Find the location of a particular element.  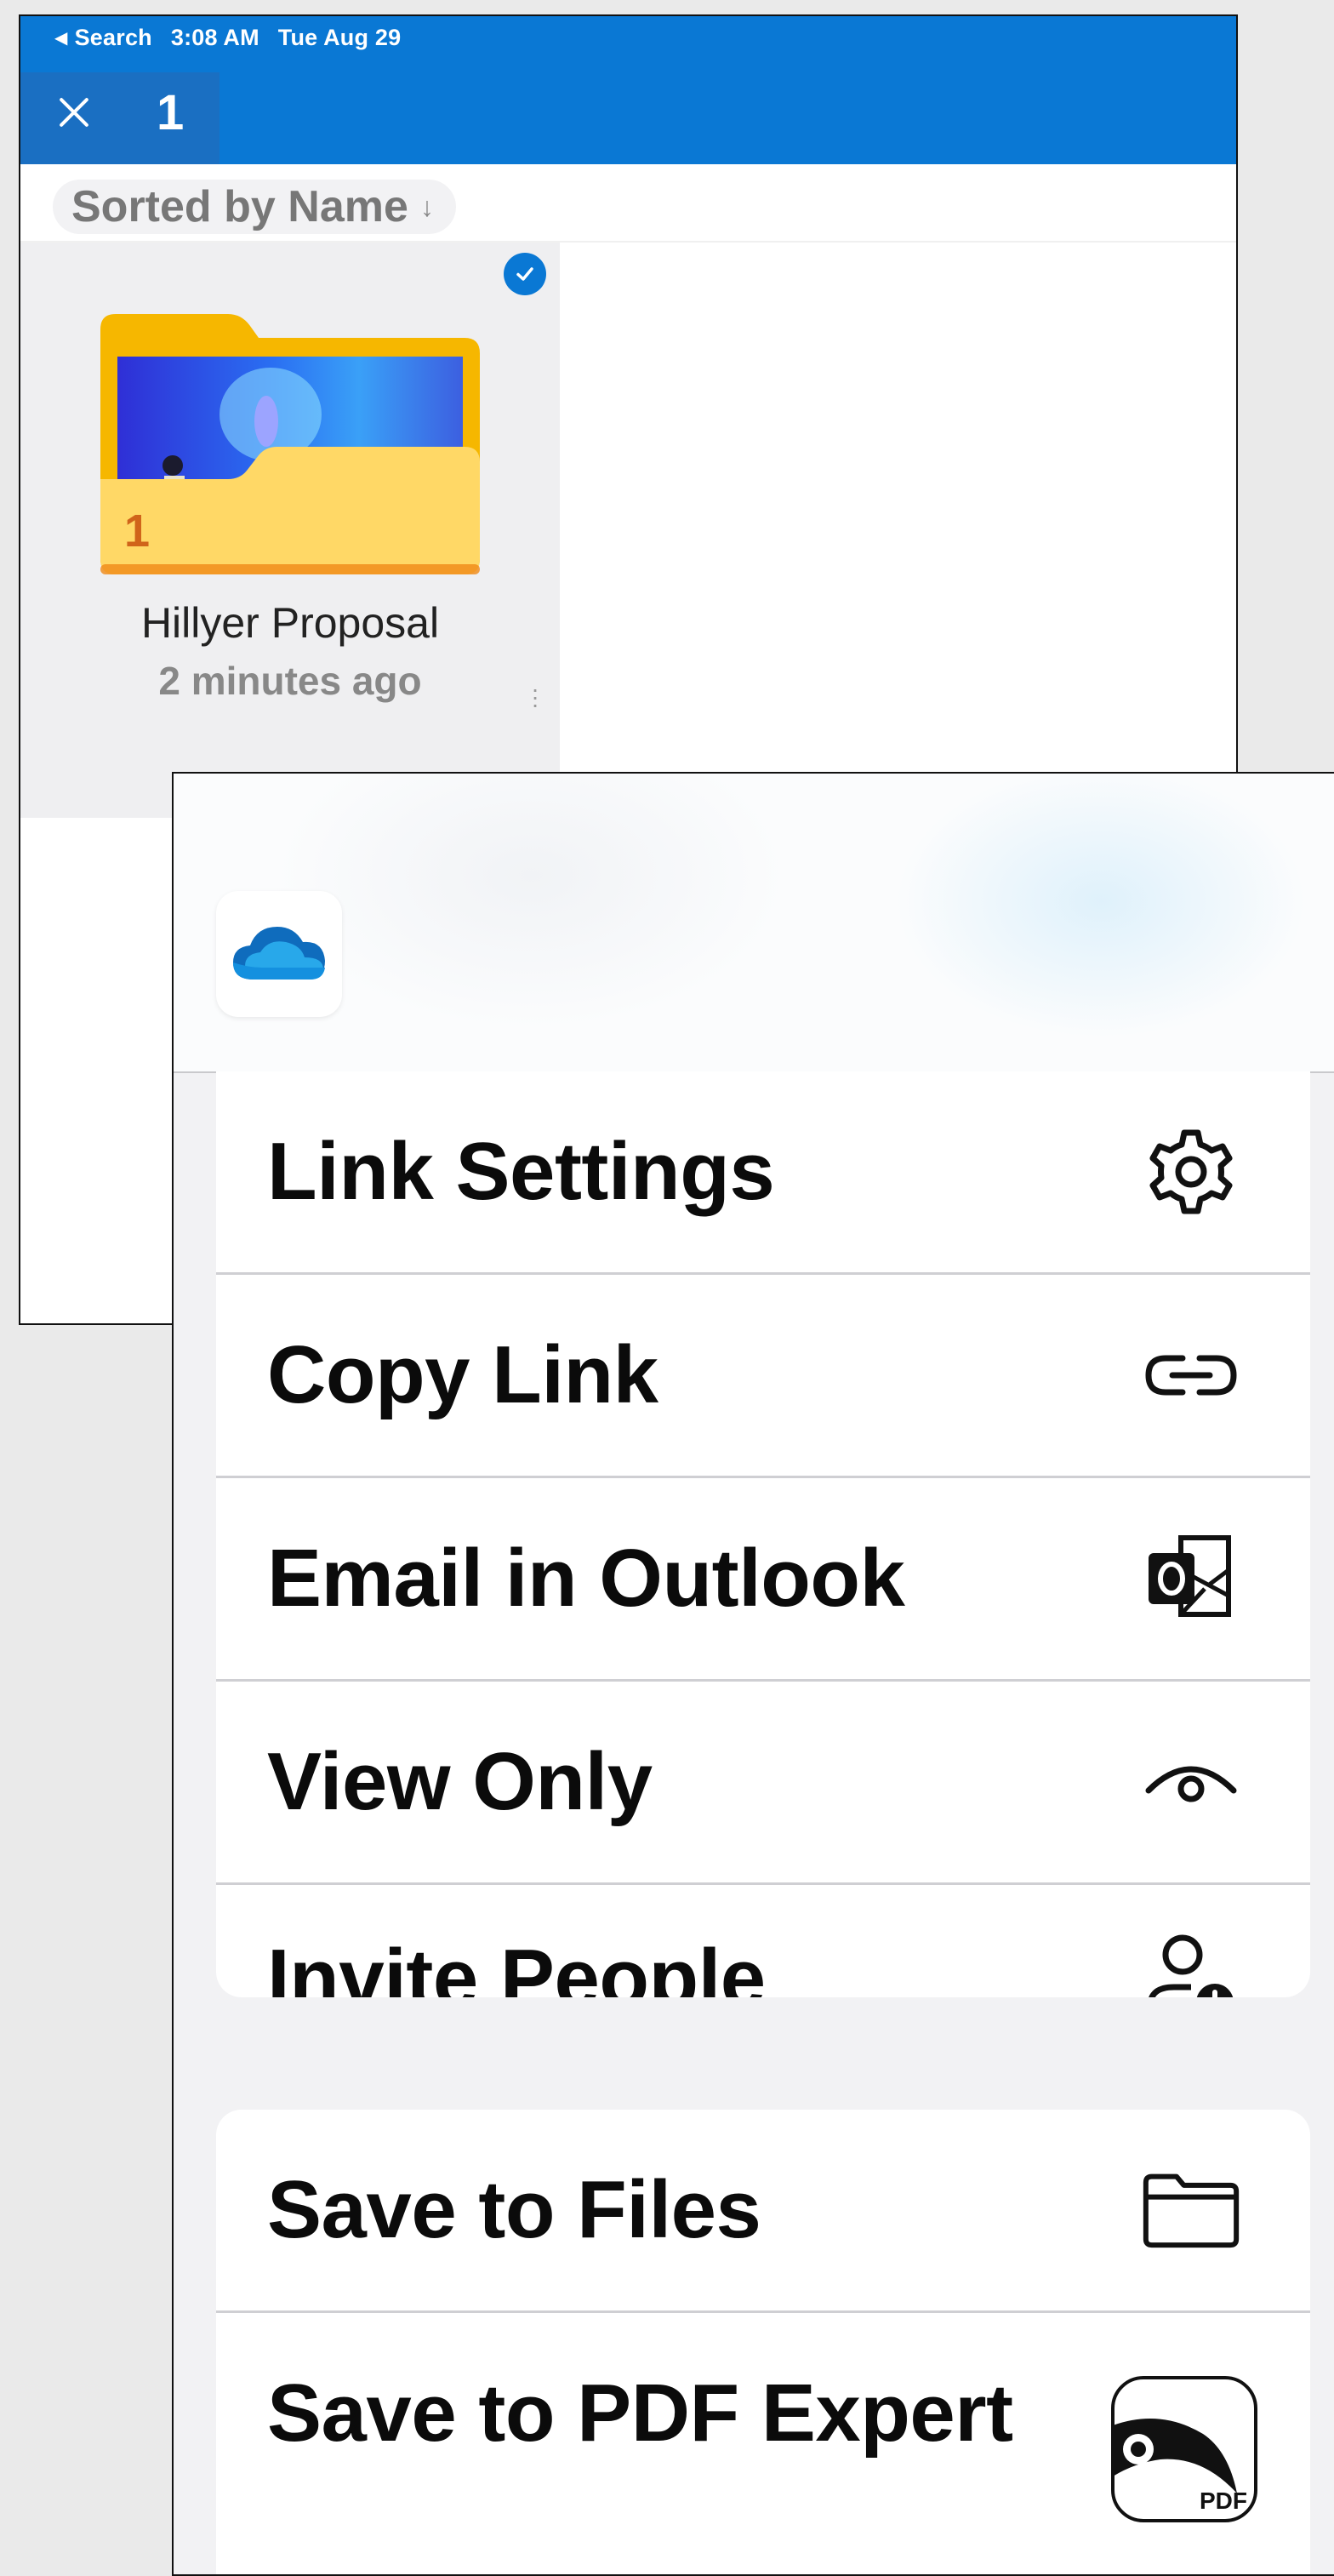

selection-count: 1 is located at coordinates (171, 112).